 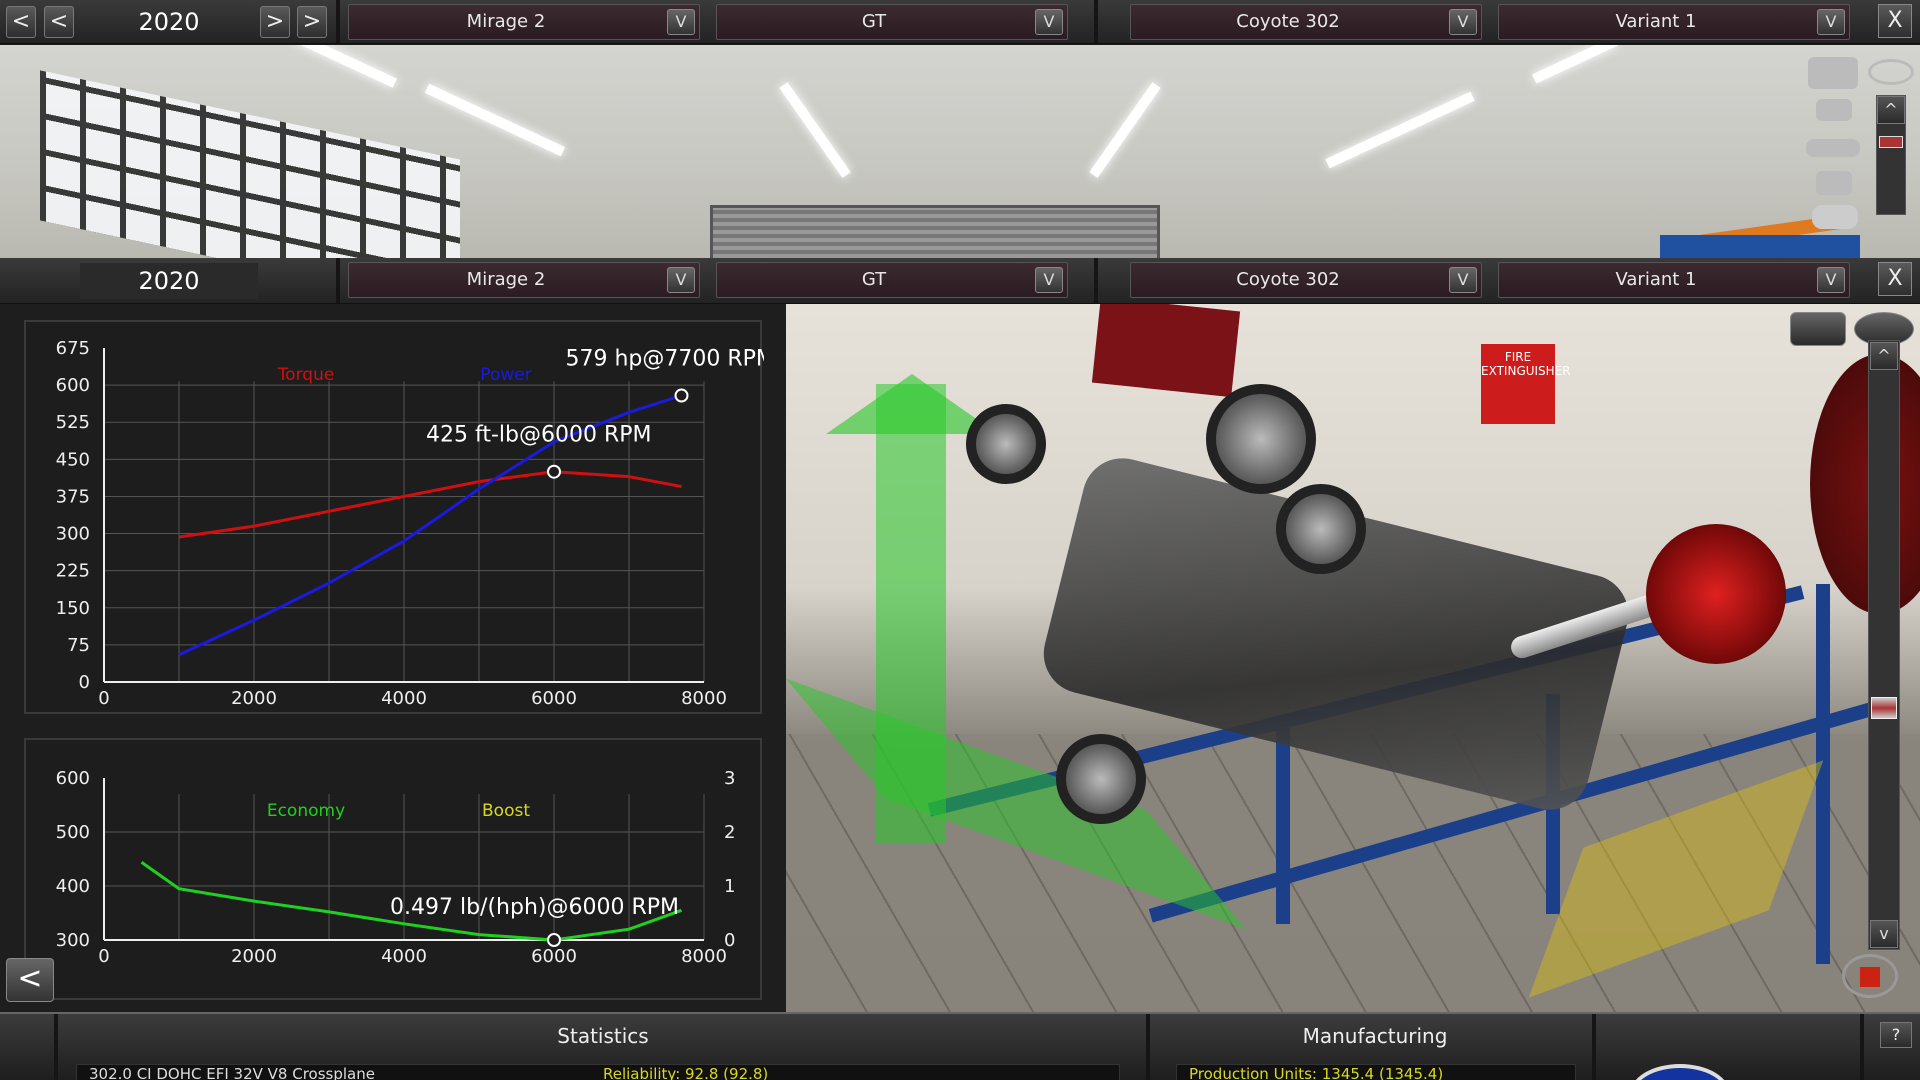 What do you see at coordinates (1526, 384) in the screenshot?
I see `fire-extinguisher-sign: FIRE EXTINGUISHER` at bounding box center [1526, 384].